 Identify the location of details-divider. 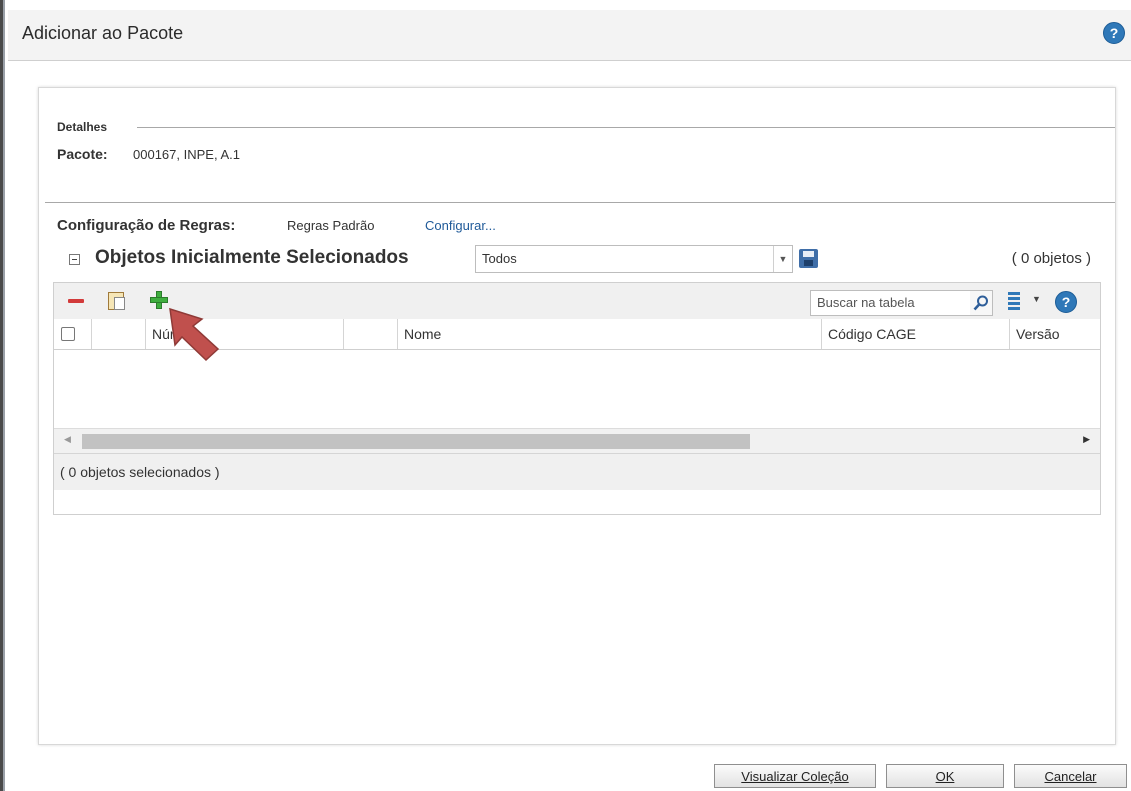
(626, 127).